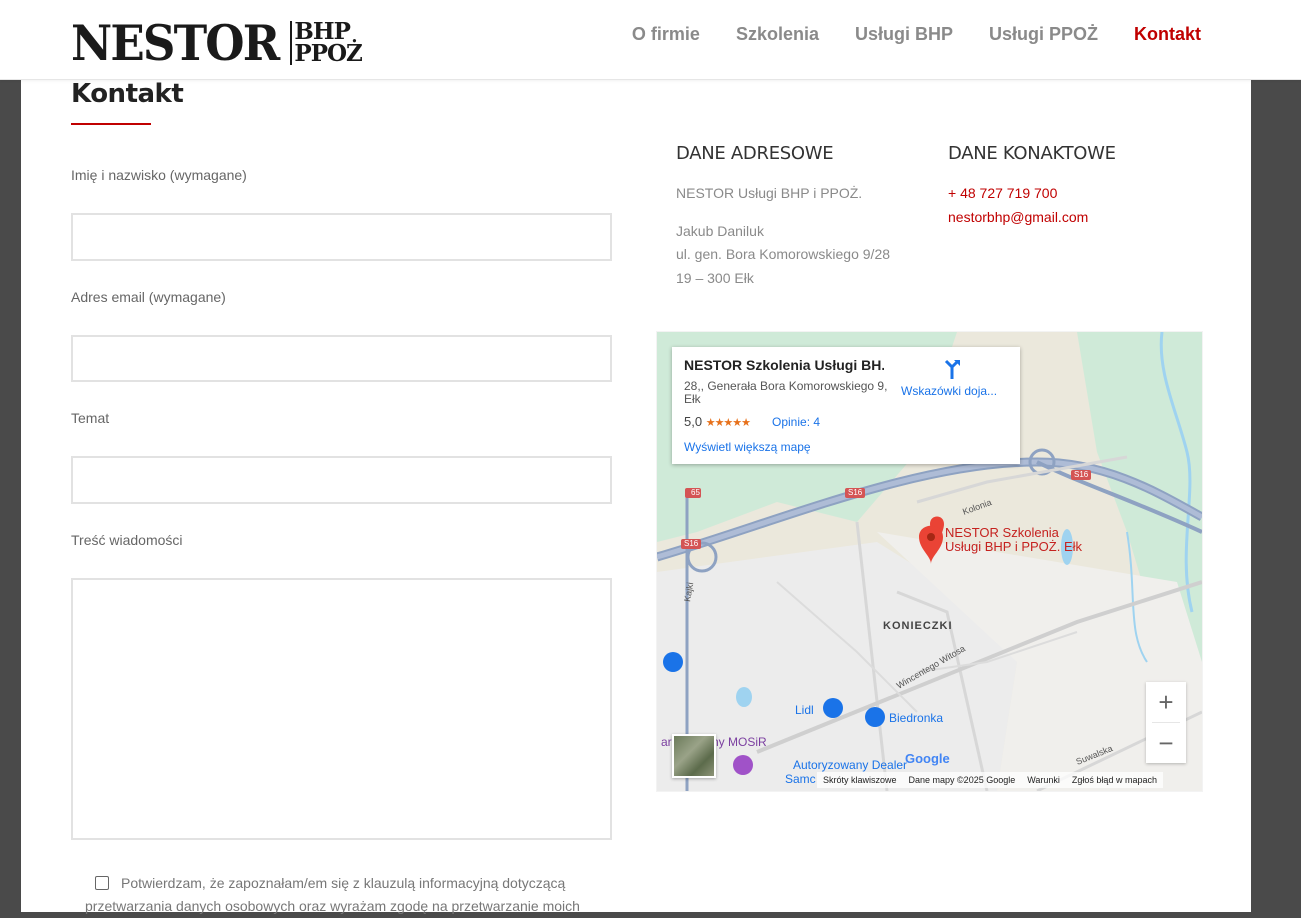 The width and height of the screenshot is (1301, 918). I want to click on marker-label: NESTOR Szkolenia Usługi BHP i PPOŻ. Ełk, so click(1013, 540).